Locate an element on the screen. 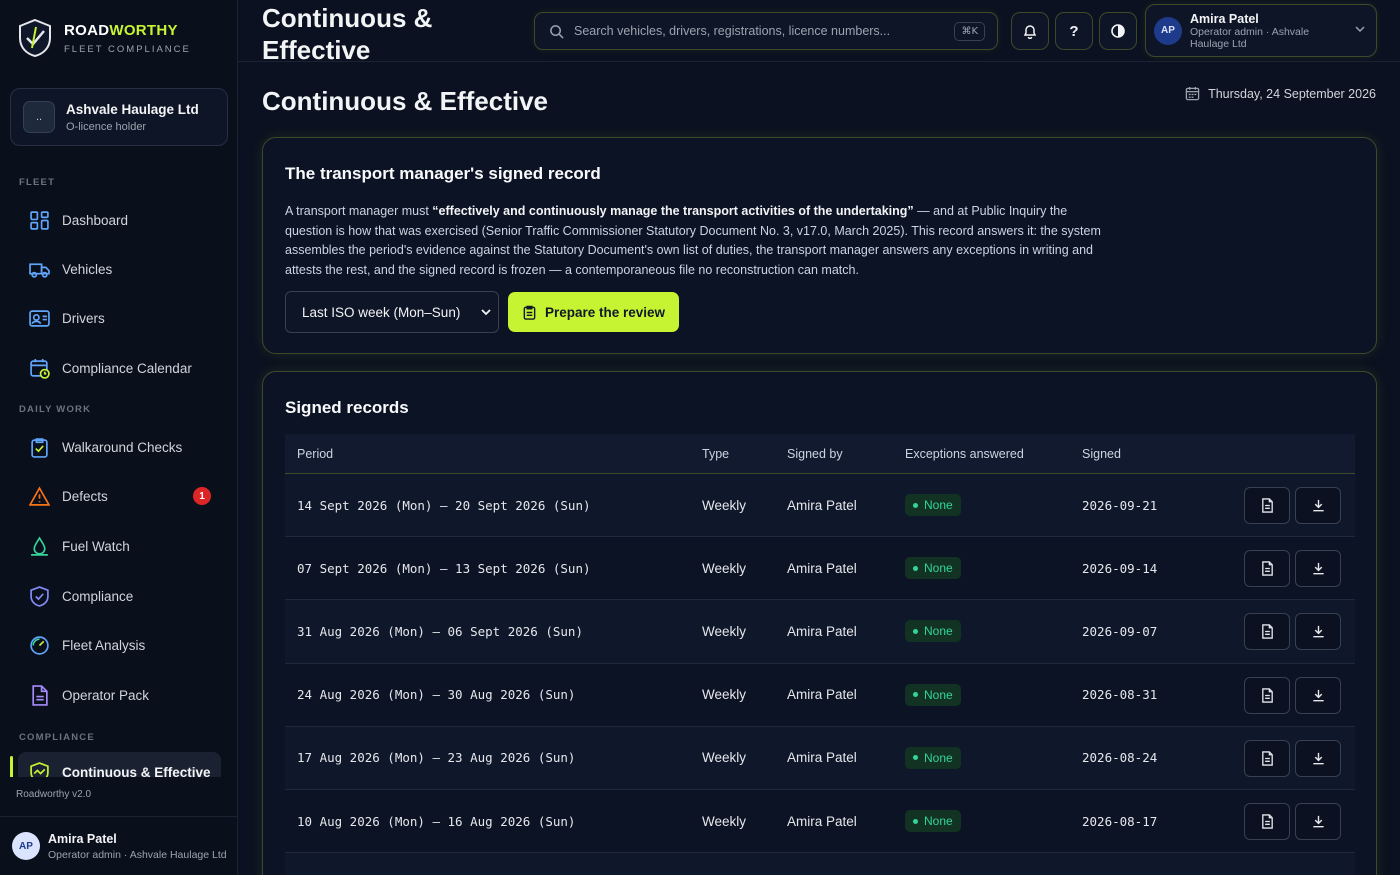 The height and width of the screenshot is (875, 1400). contrast-icon is located at coordinates (1118, 31).